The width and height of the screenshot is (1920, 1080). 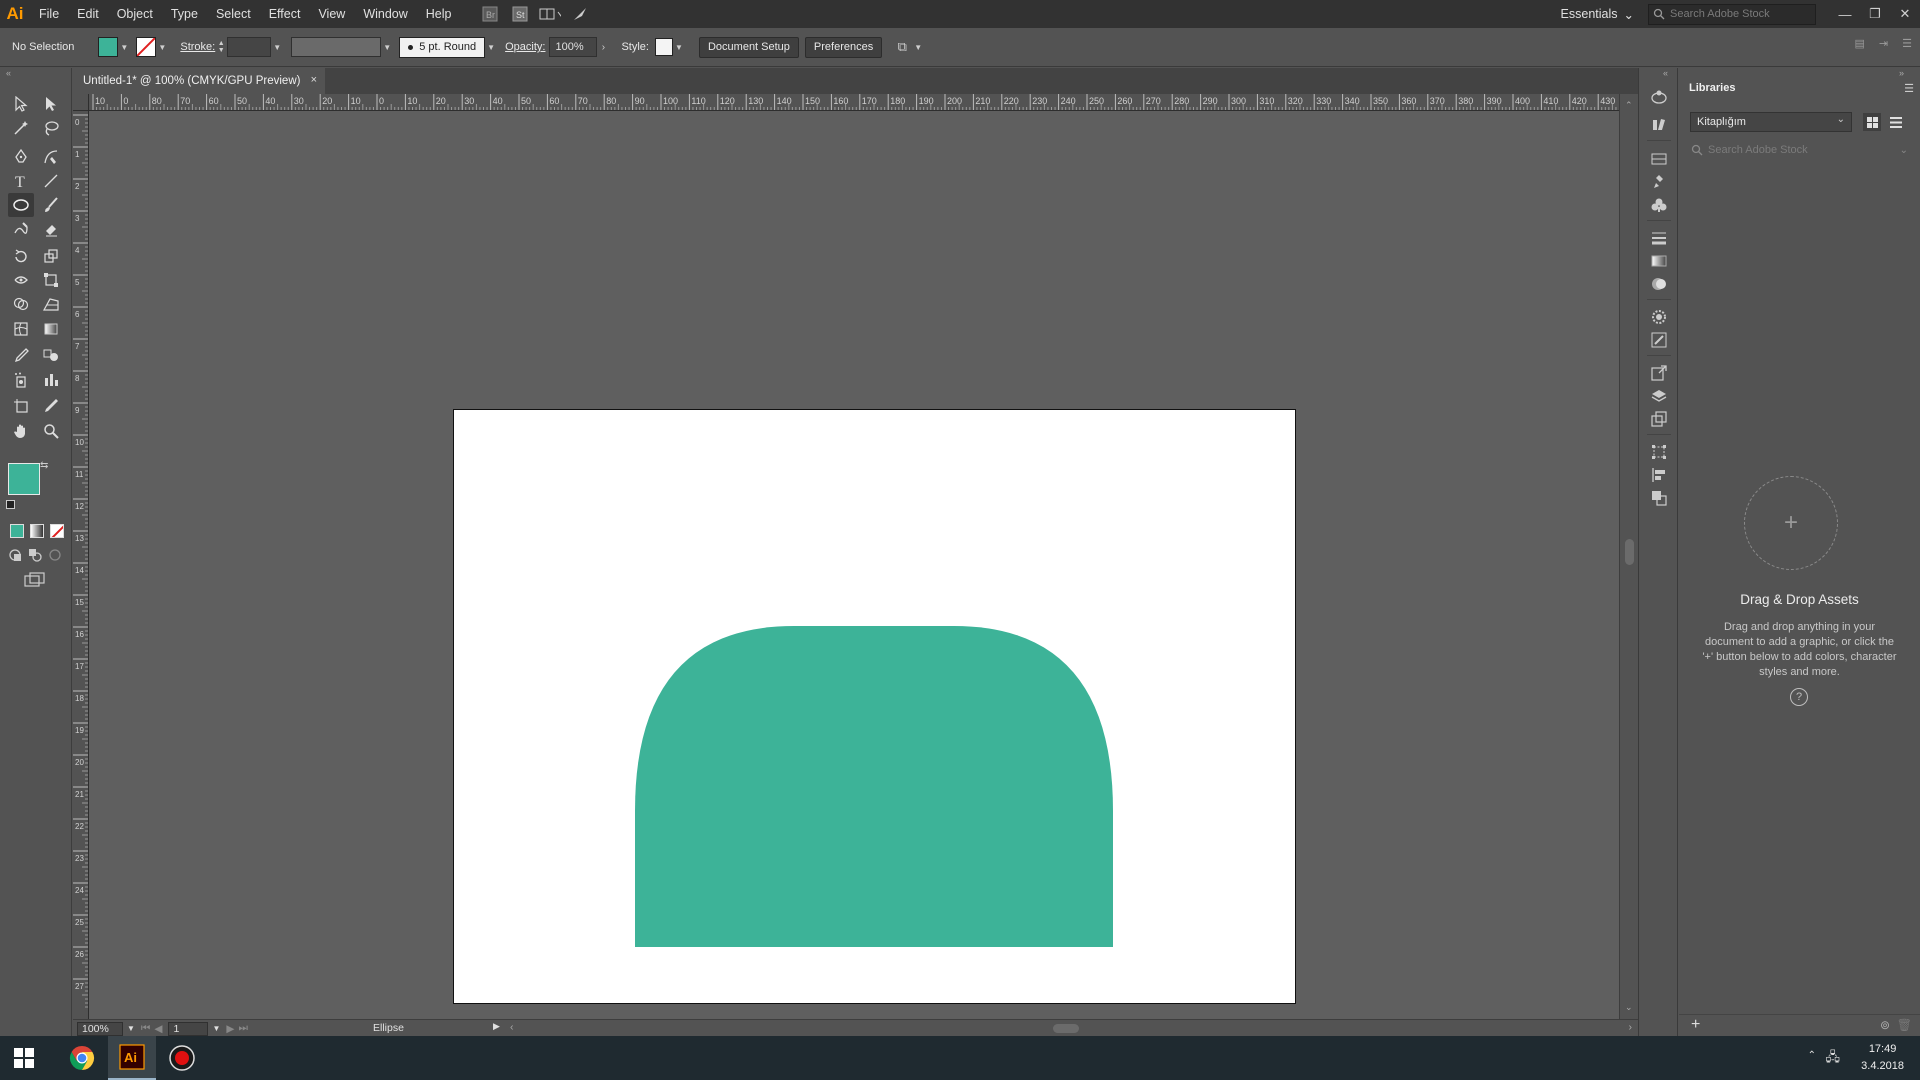 I want to click on next-artboard-icon: ▶, so click(x=230, y=1029).